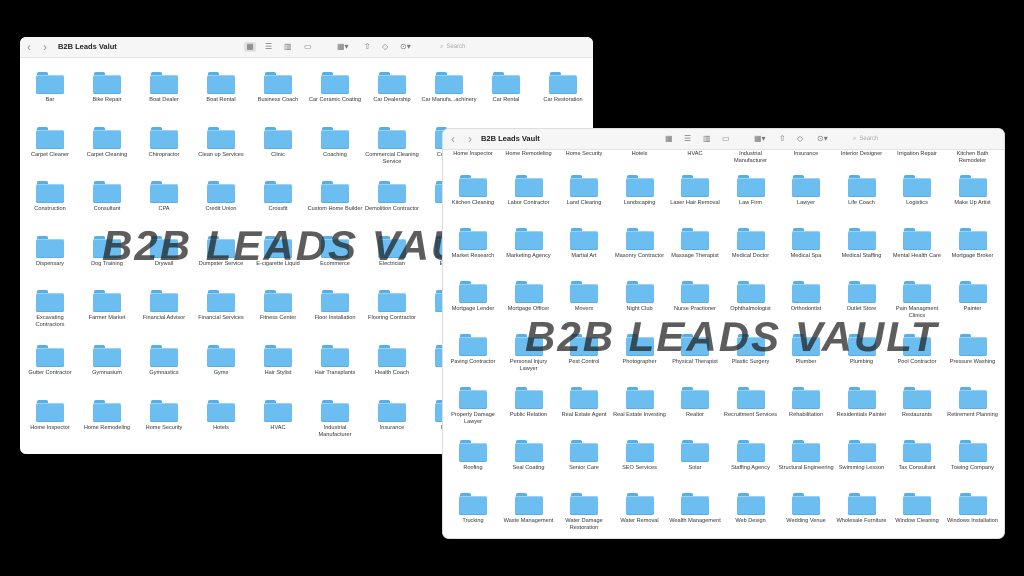  What do you see at coordinates (862, 154) in the screenshot?
I see `folder-item: Interior Designer` at bounding box center [862, 154].